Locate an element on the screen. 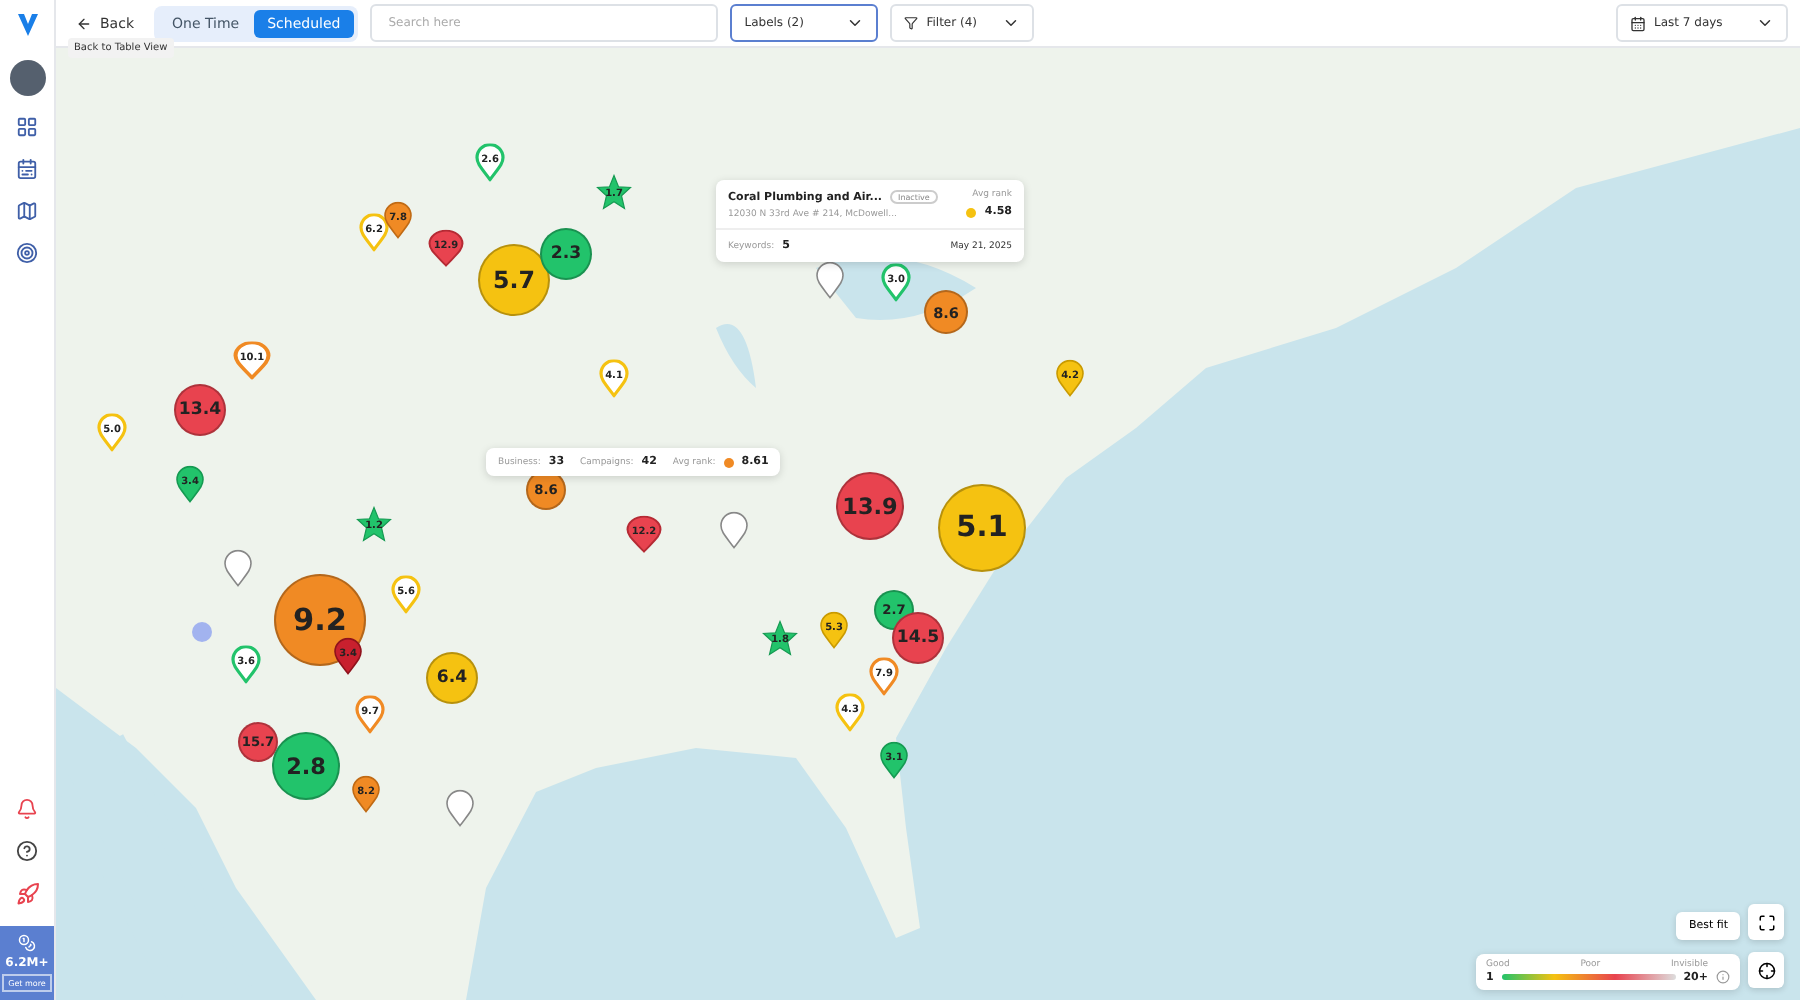 This screenshot has height=1000, width=1800. fullscreen-icon is located at coordinates (1766, 922).